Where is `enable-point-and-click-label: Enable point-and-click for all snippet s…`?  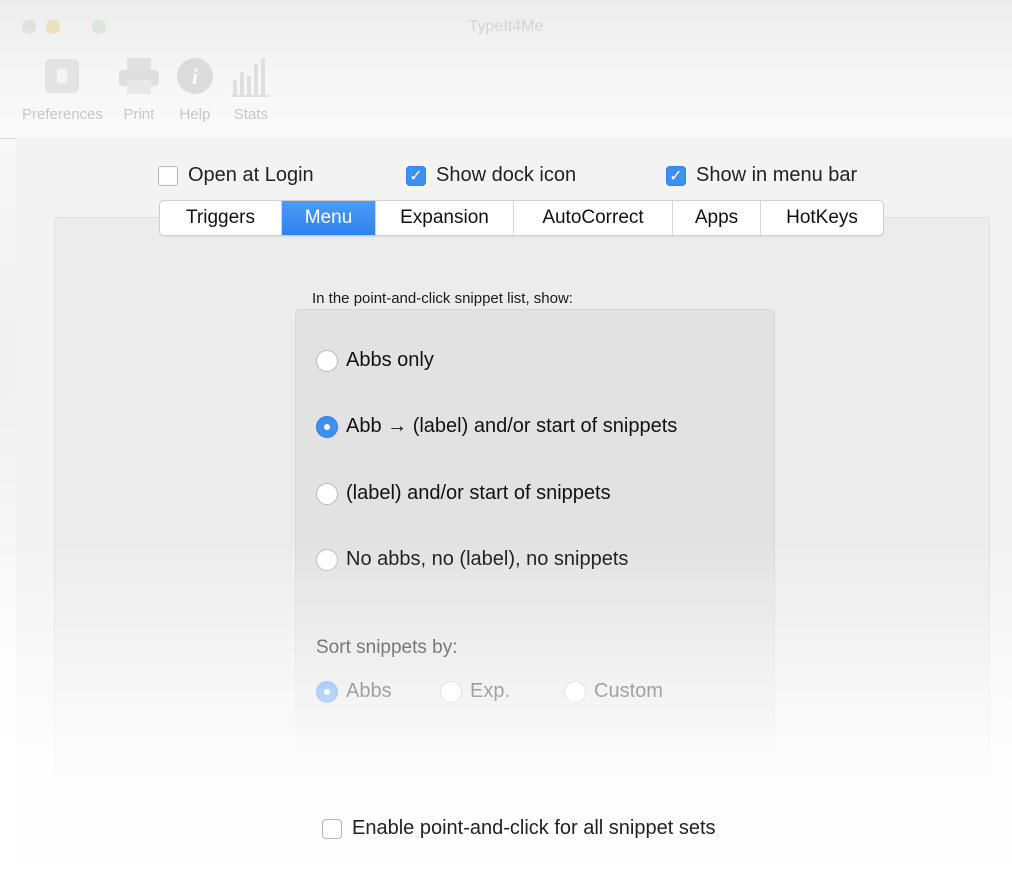
enable-point-and-click-label: Enable point-and-click for all snippet s… is located at coordinates (534, 828).